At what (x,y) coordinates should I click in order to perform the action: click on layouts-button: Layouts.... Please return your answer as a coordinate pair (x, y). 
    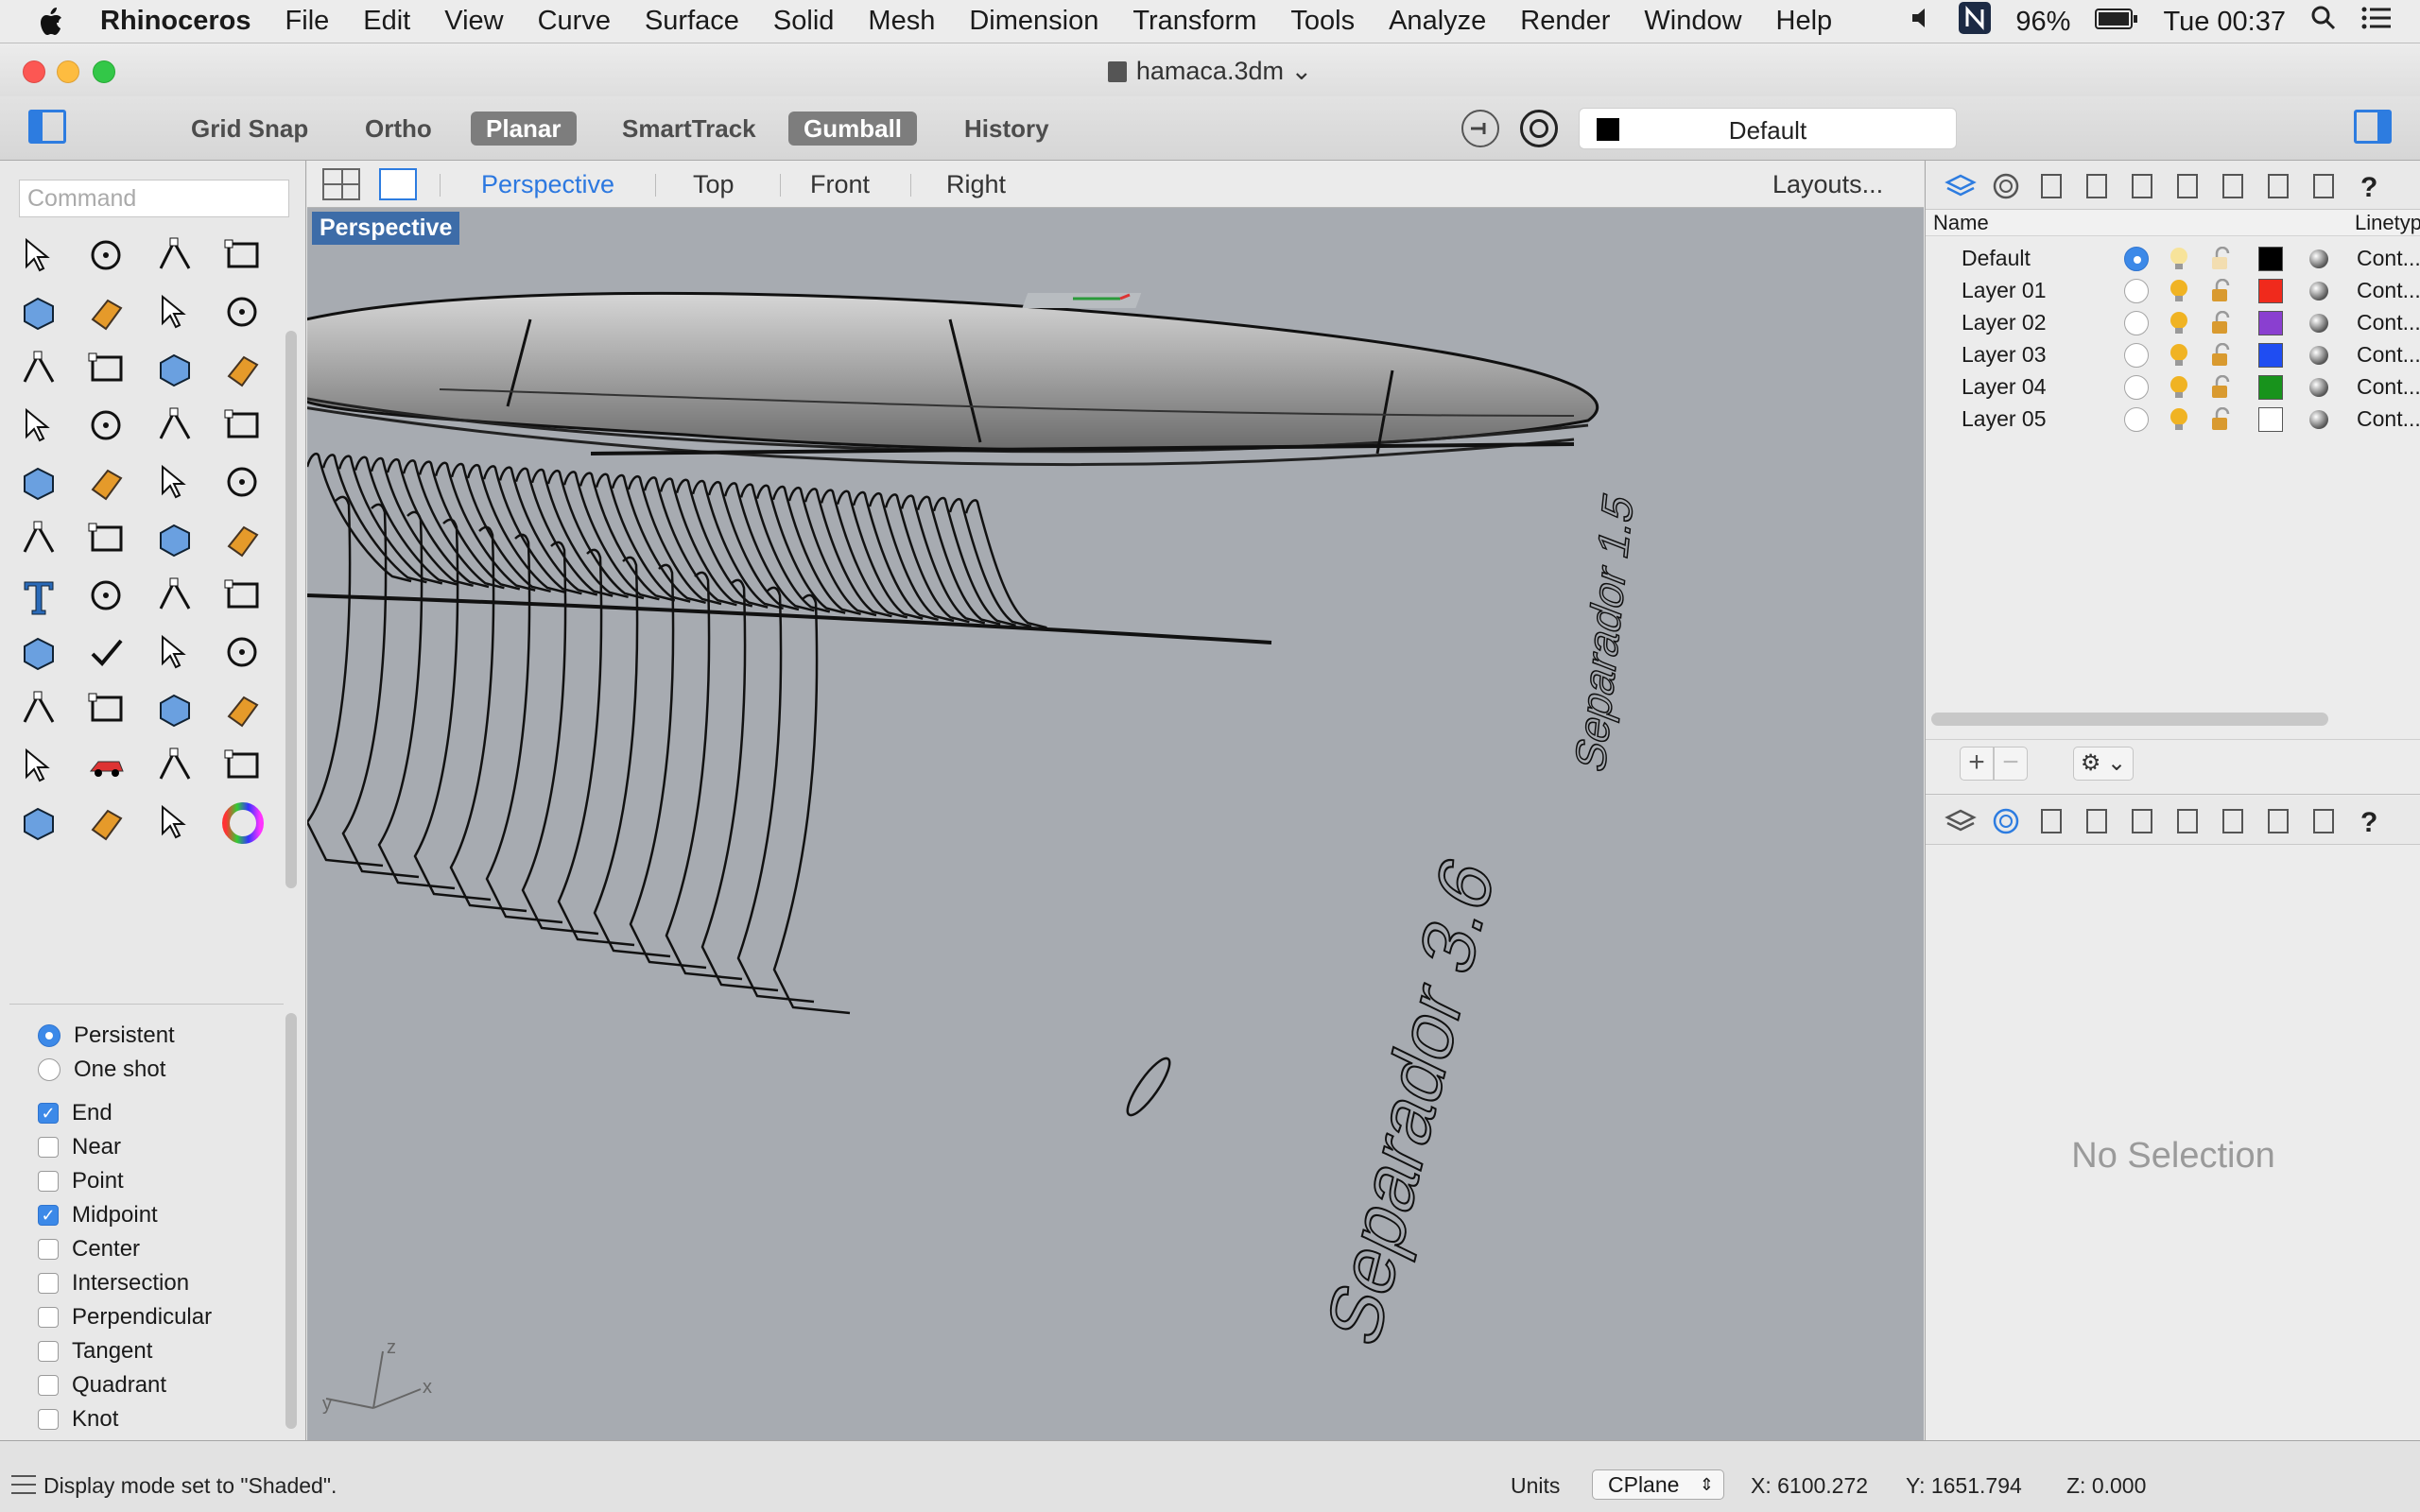
    Looking at the image, I should click on (1827, 184).